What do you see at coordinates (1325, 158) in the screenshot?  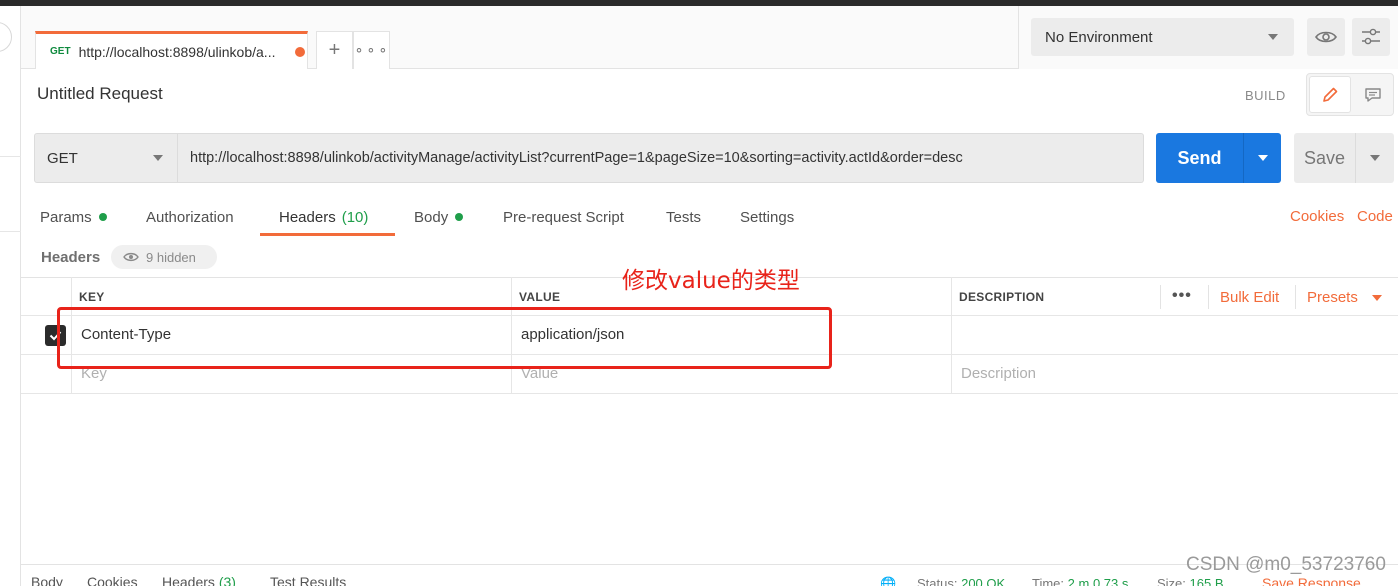 I see `save-label: Save` at bounding box center [1325, 158].